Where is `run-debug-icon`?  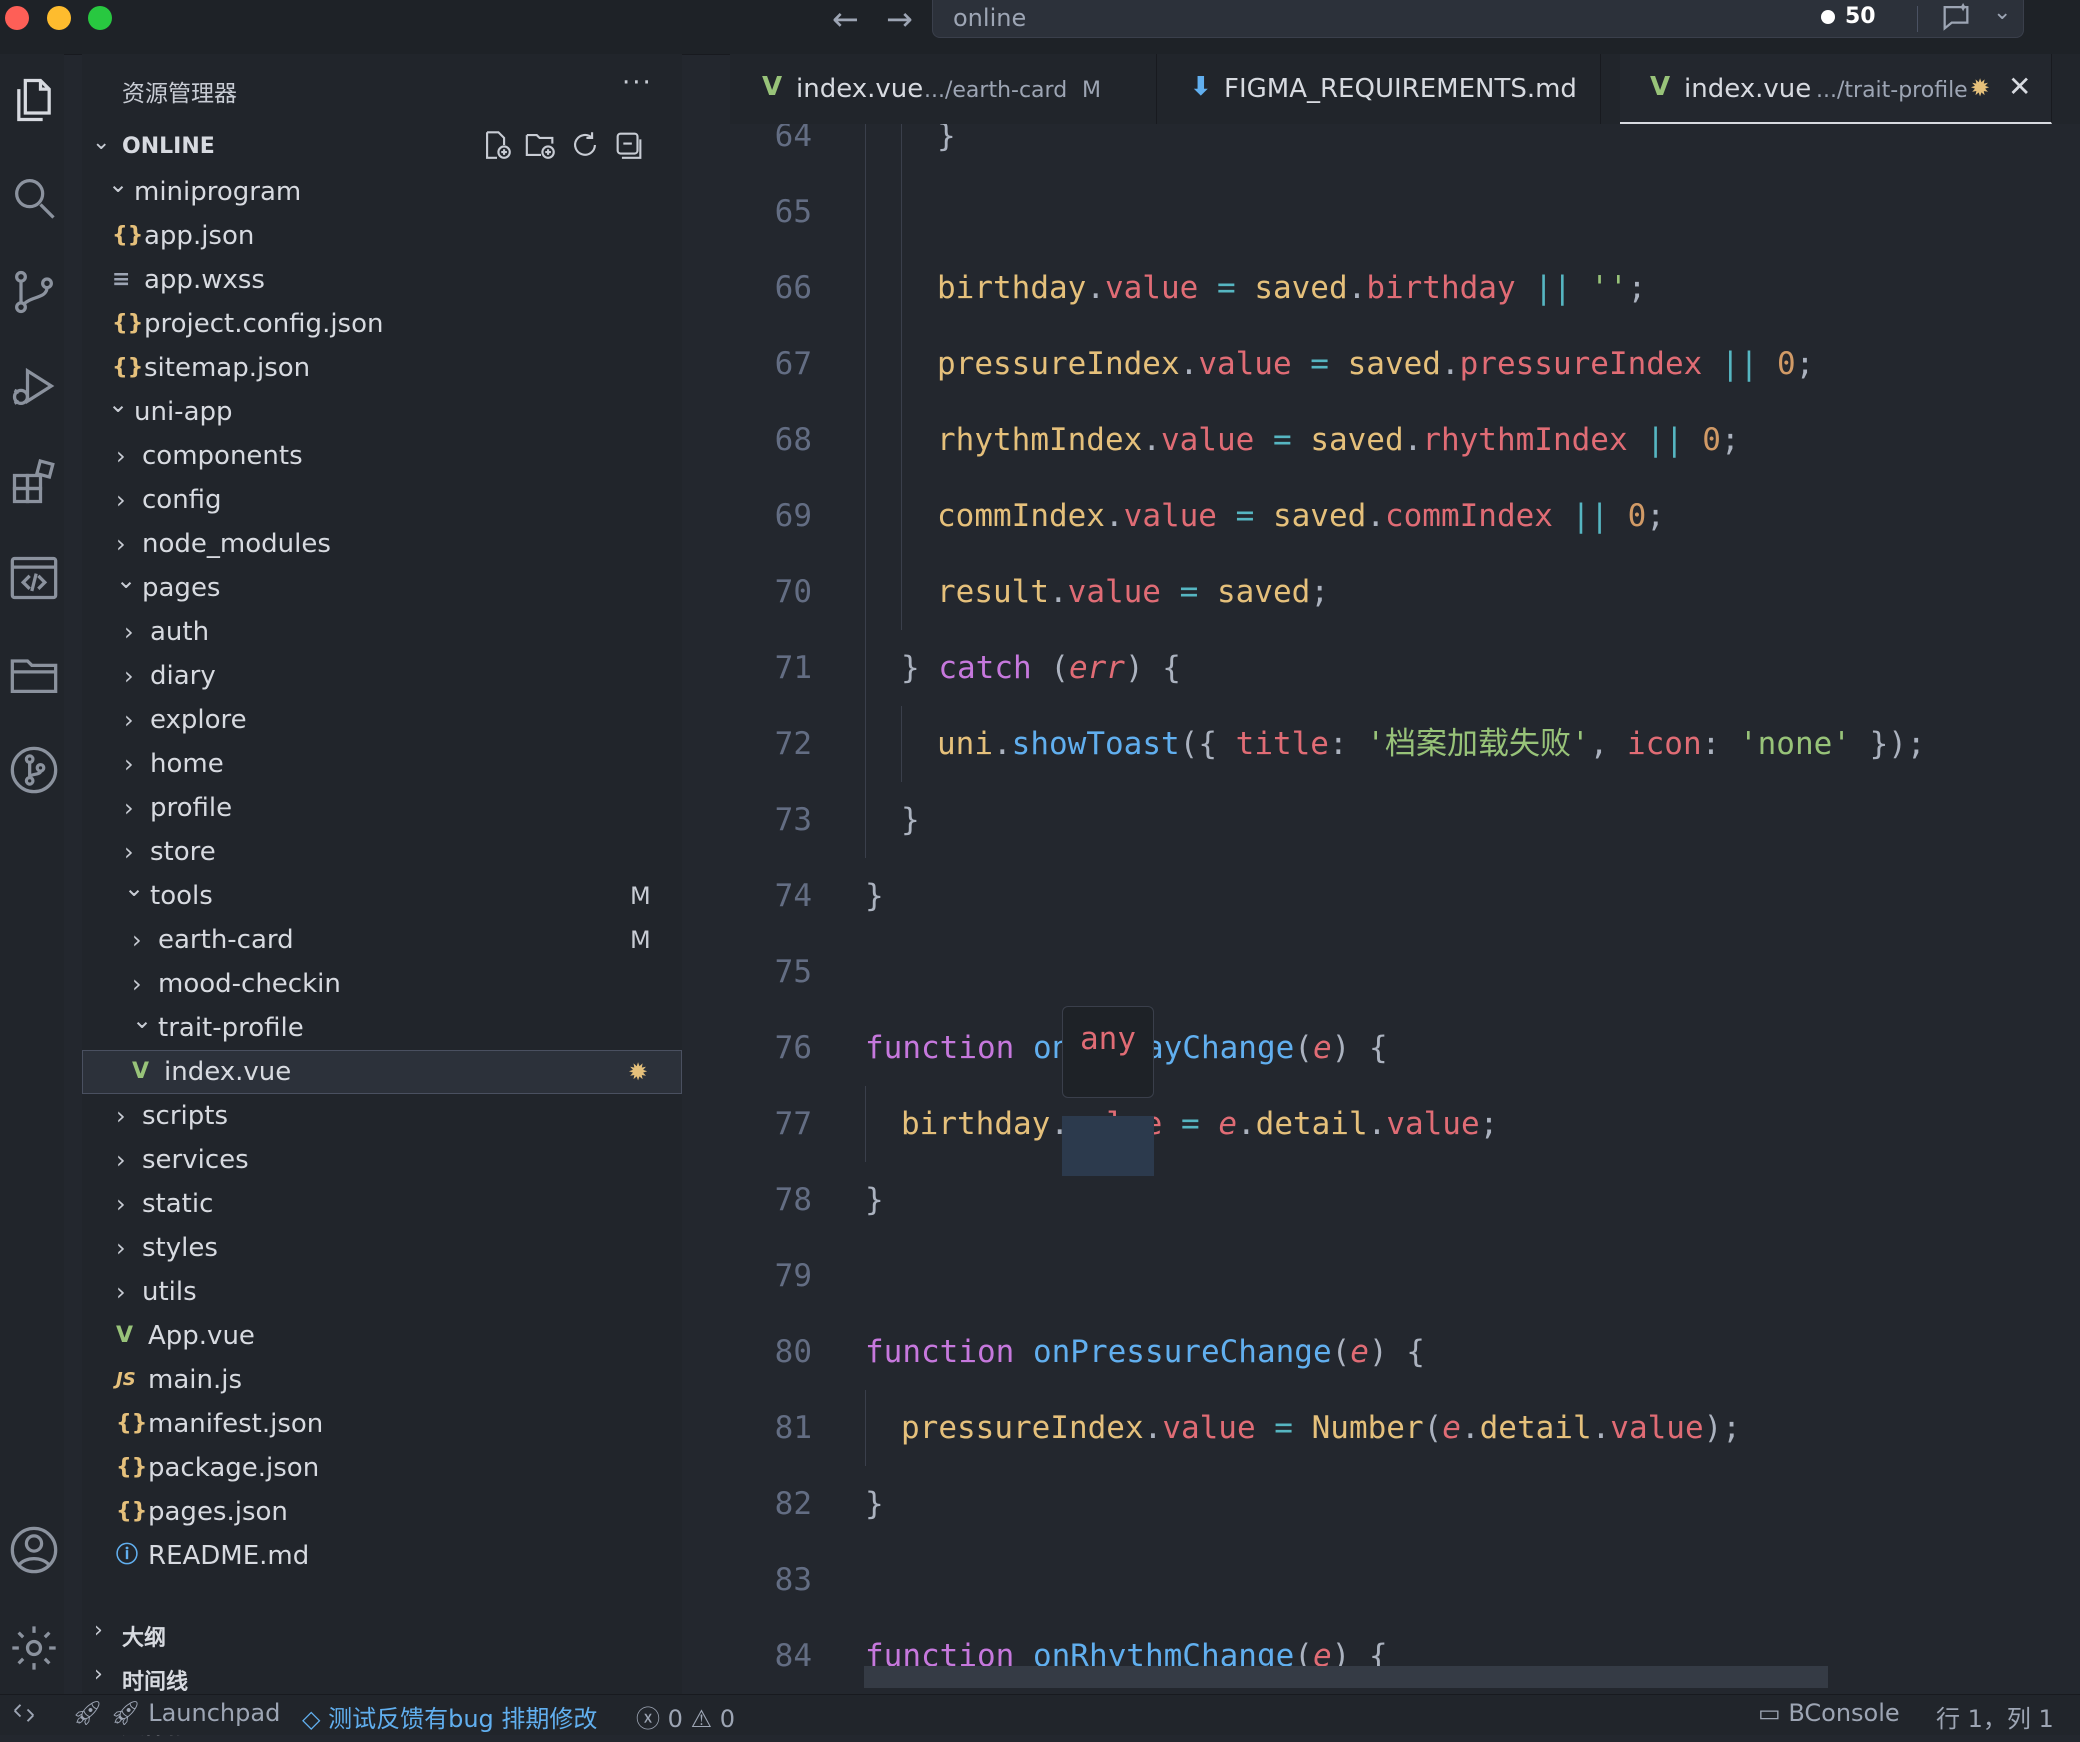 run-debug-icon is located at coordinates (34, 386).